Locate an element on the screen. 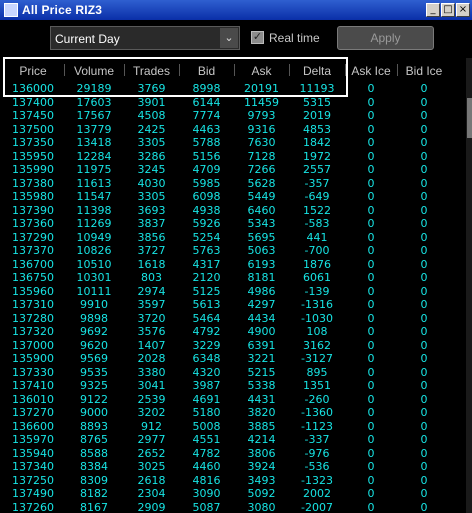  col-header-trades: Trades is located at coordinates (151, 71).